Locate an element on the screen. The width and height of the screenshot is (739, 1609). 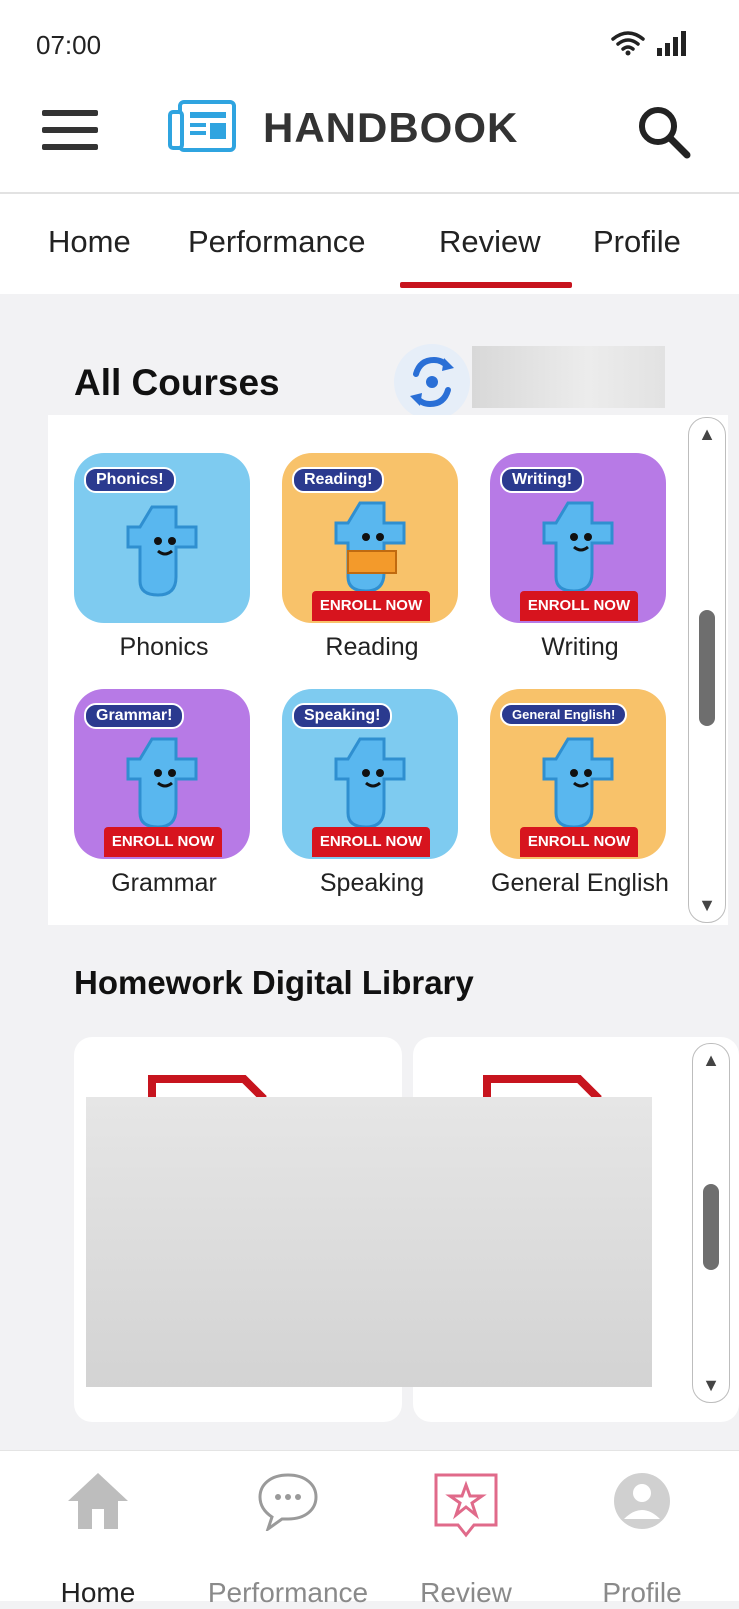
status-bar: 07:00 is located at coordinates (369, 45).